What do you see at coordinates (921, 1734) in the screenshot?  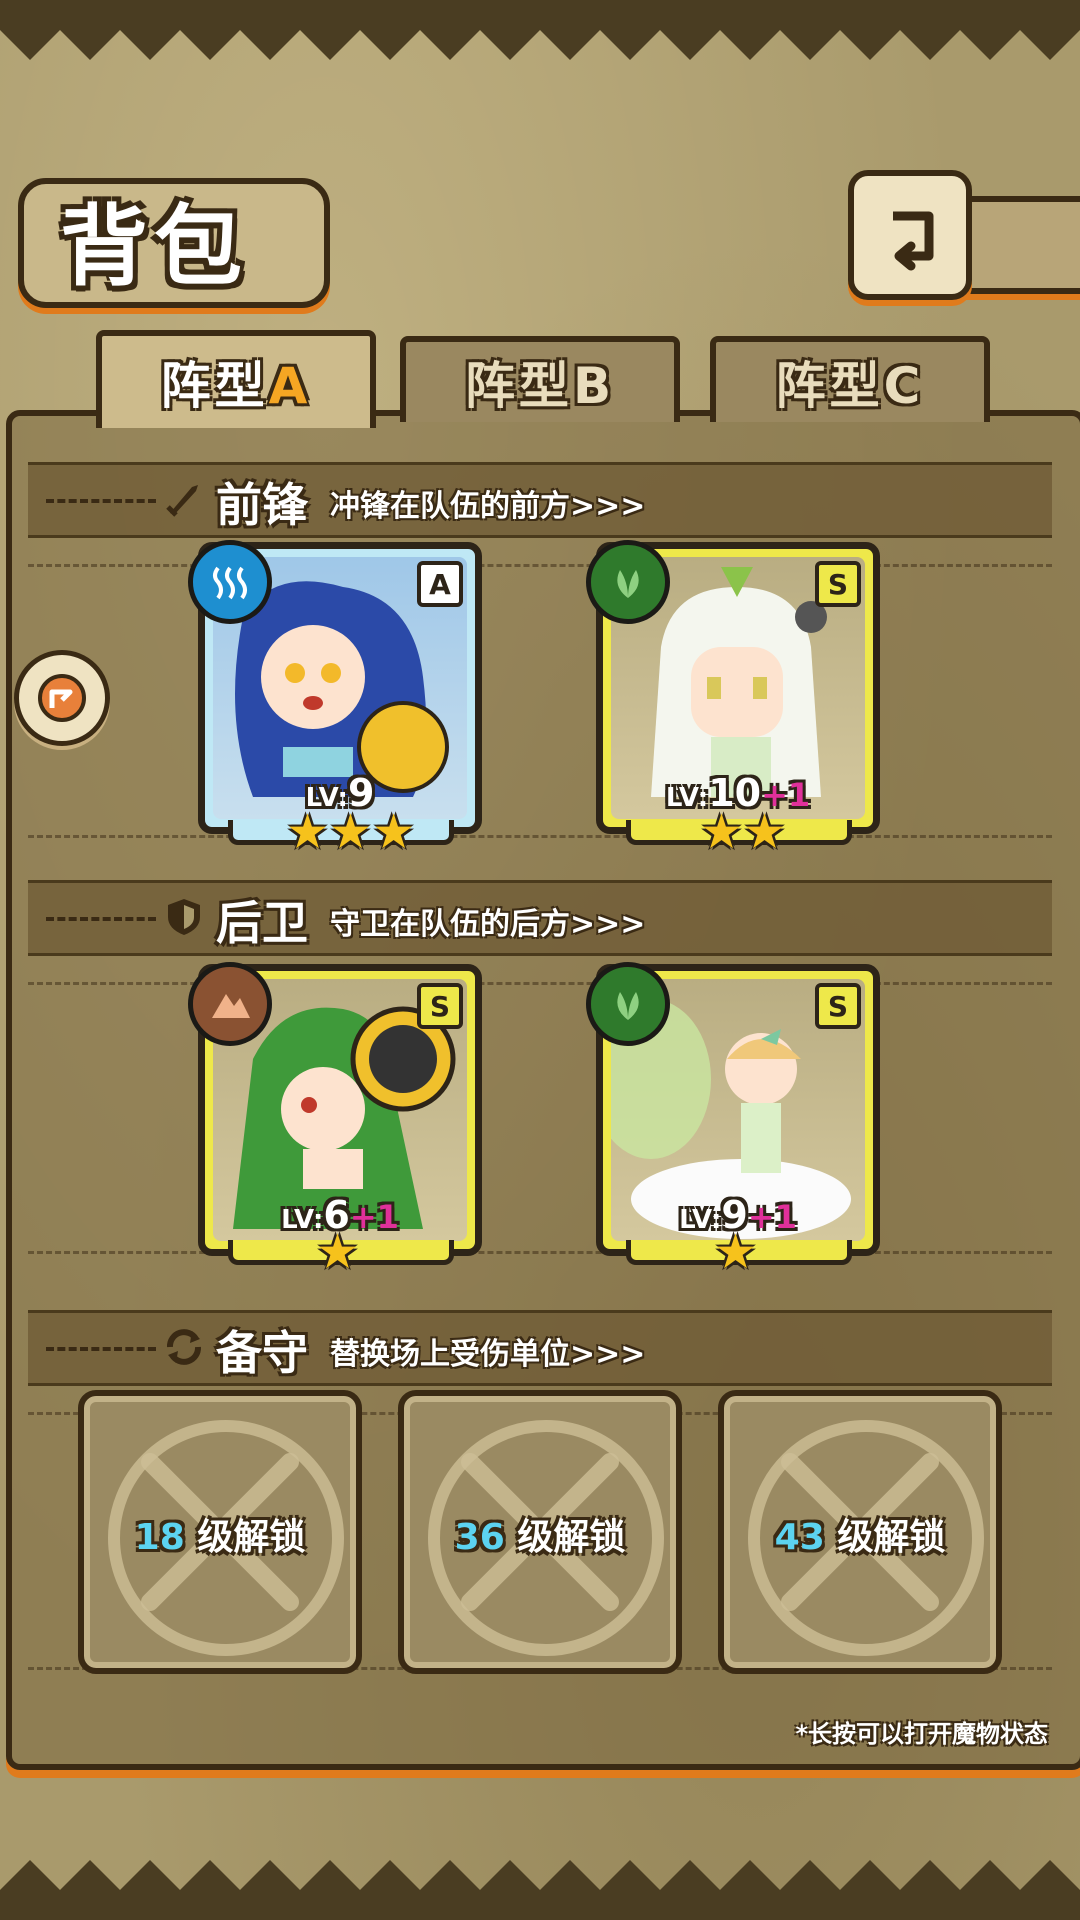 I see `hint-text: *长按可以打开魔物状态` at bounding box center [921, 1734].